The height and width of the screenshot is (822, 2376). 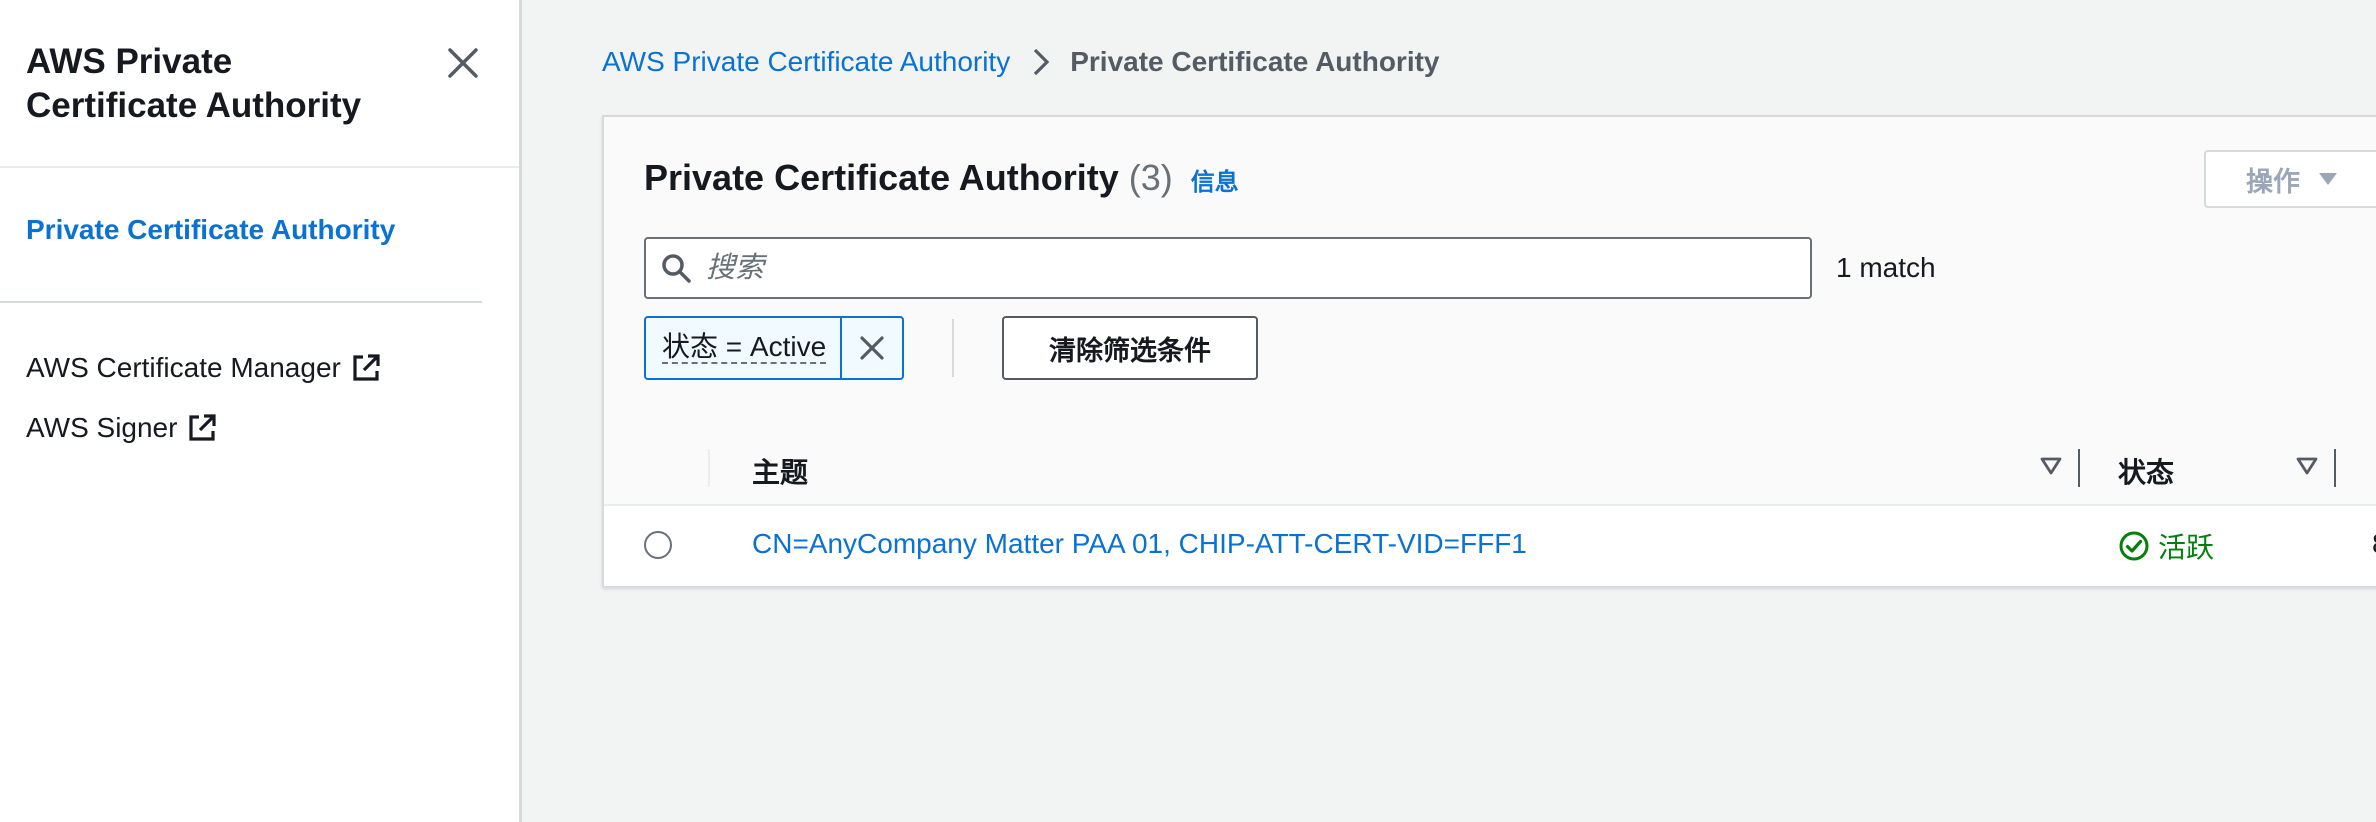 What do you see at coordinates (881, 177) in the screenshot?
I see `panel-title-text: Private Certificate Authority` at bounding box center [881, 177].